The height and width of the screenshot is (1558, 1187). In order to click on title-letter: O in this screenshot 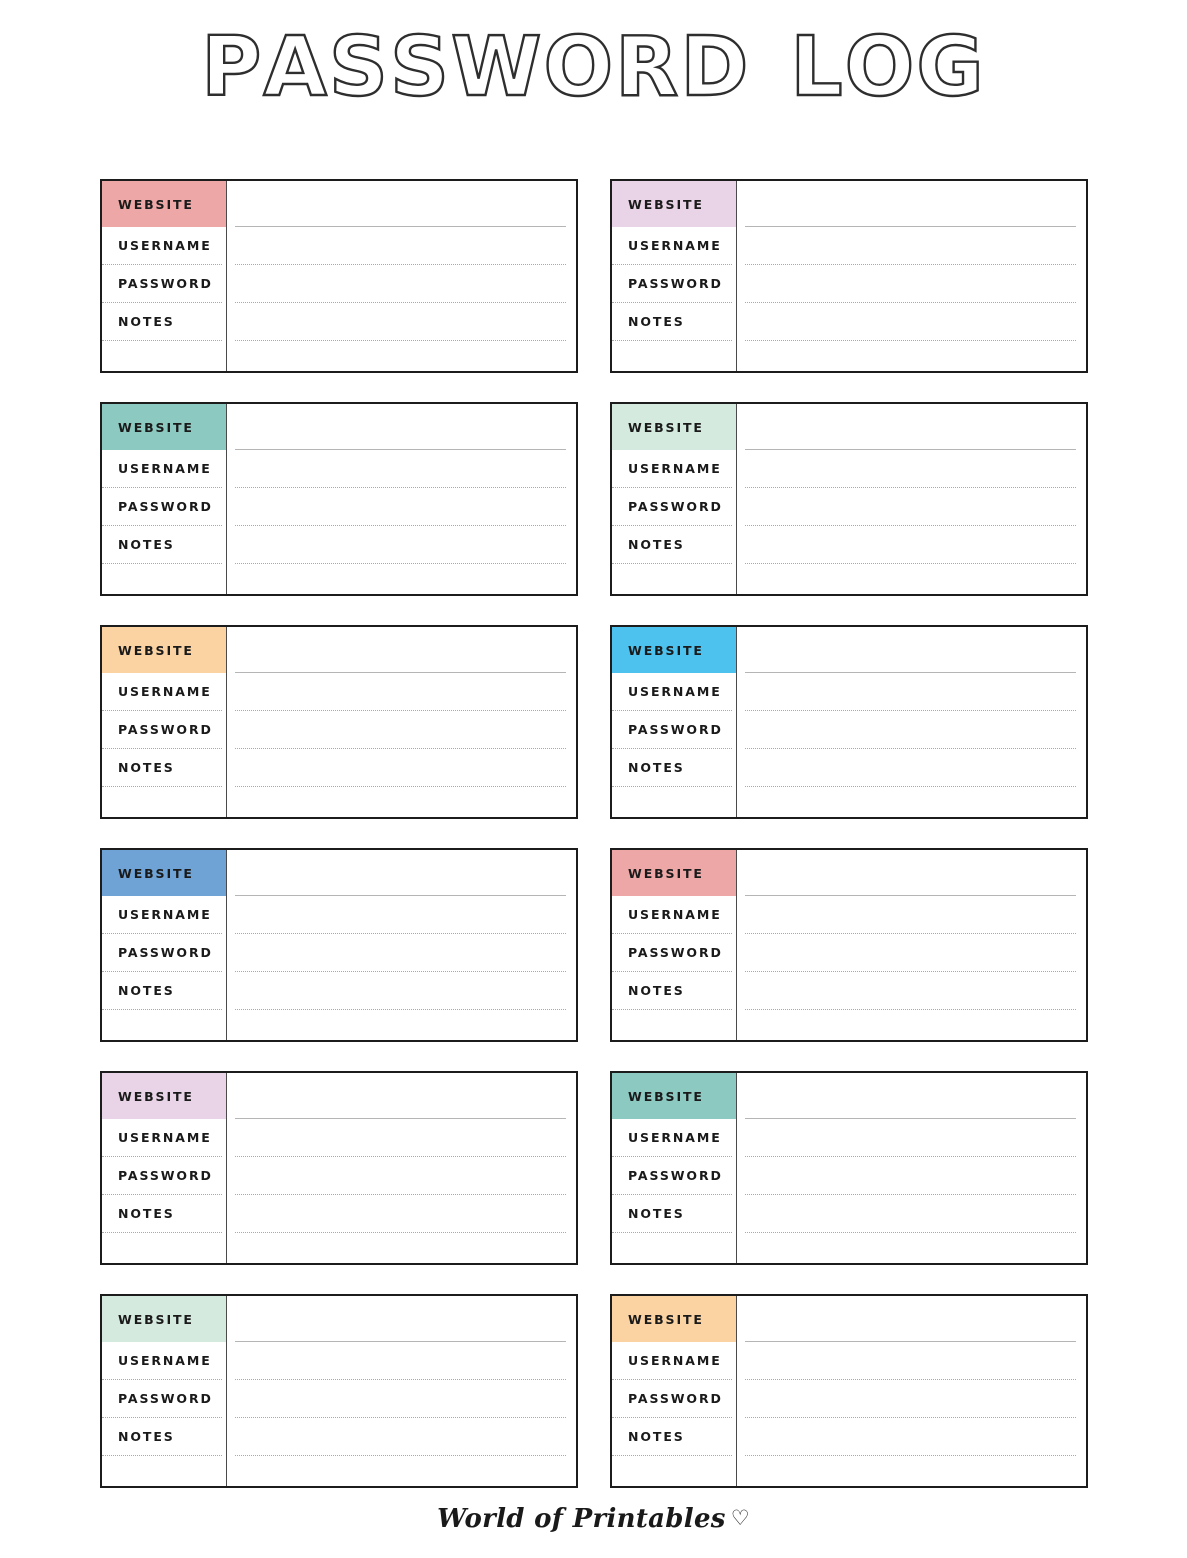, I will do `click(880, 67)`.